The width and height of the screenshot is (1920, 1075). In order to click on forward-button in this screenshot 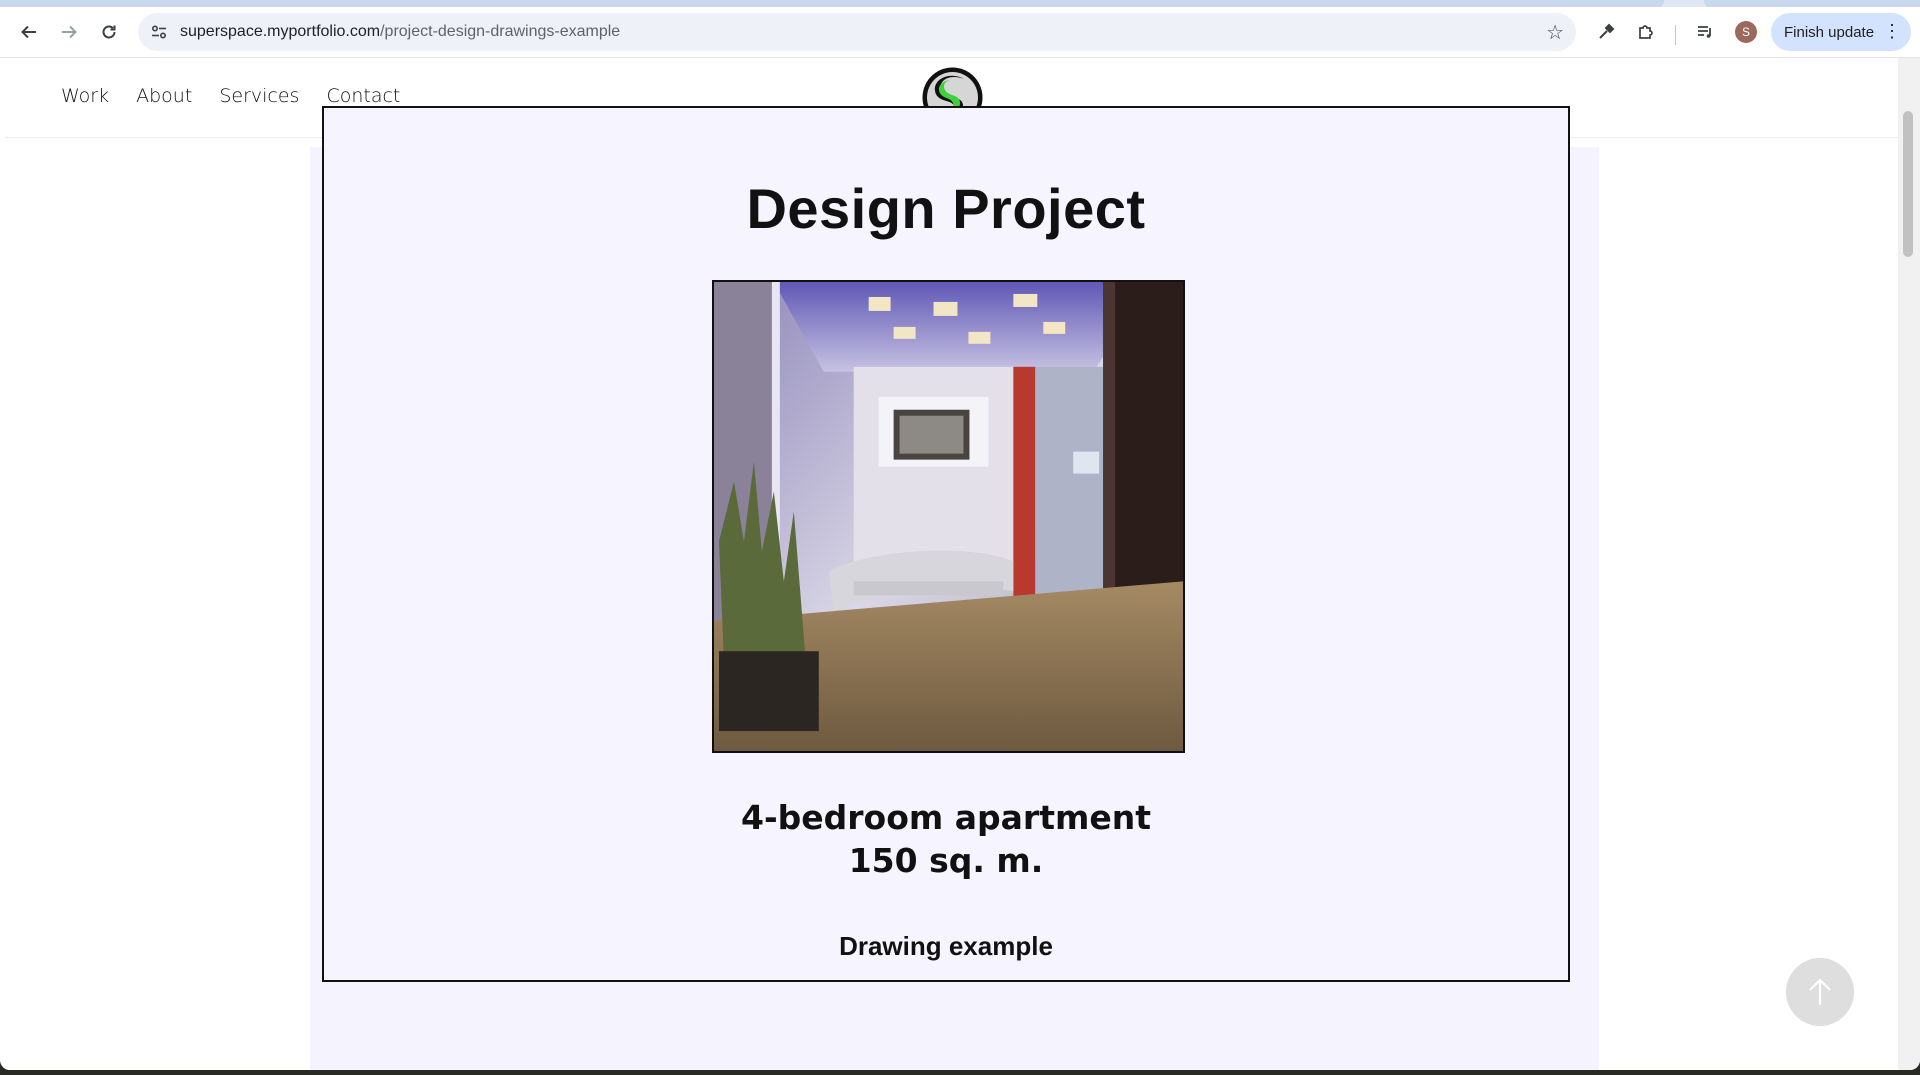, I will do `click(69, 32)`.